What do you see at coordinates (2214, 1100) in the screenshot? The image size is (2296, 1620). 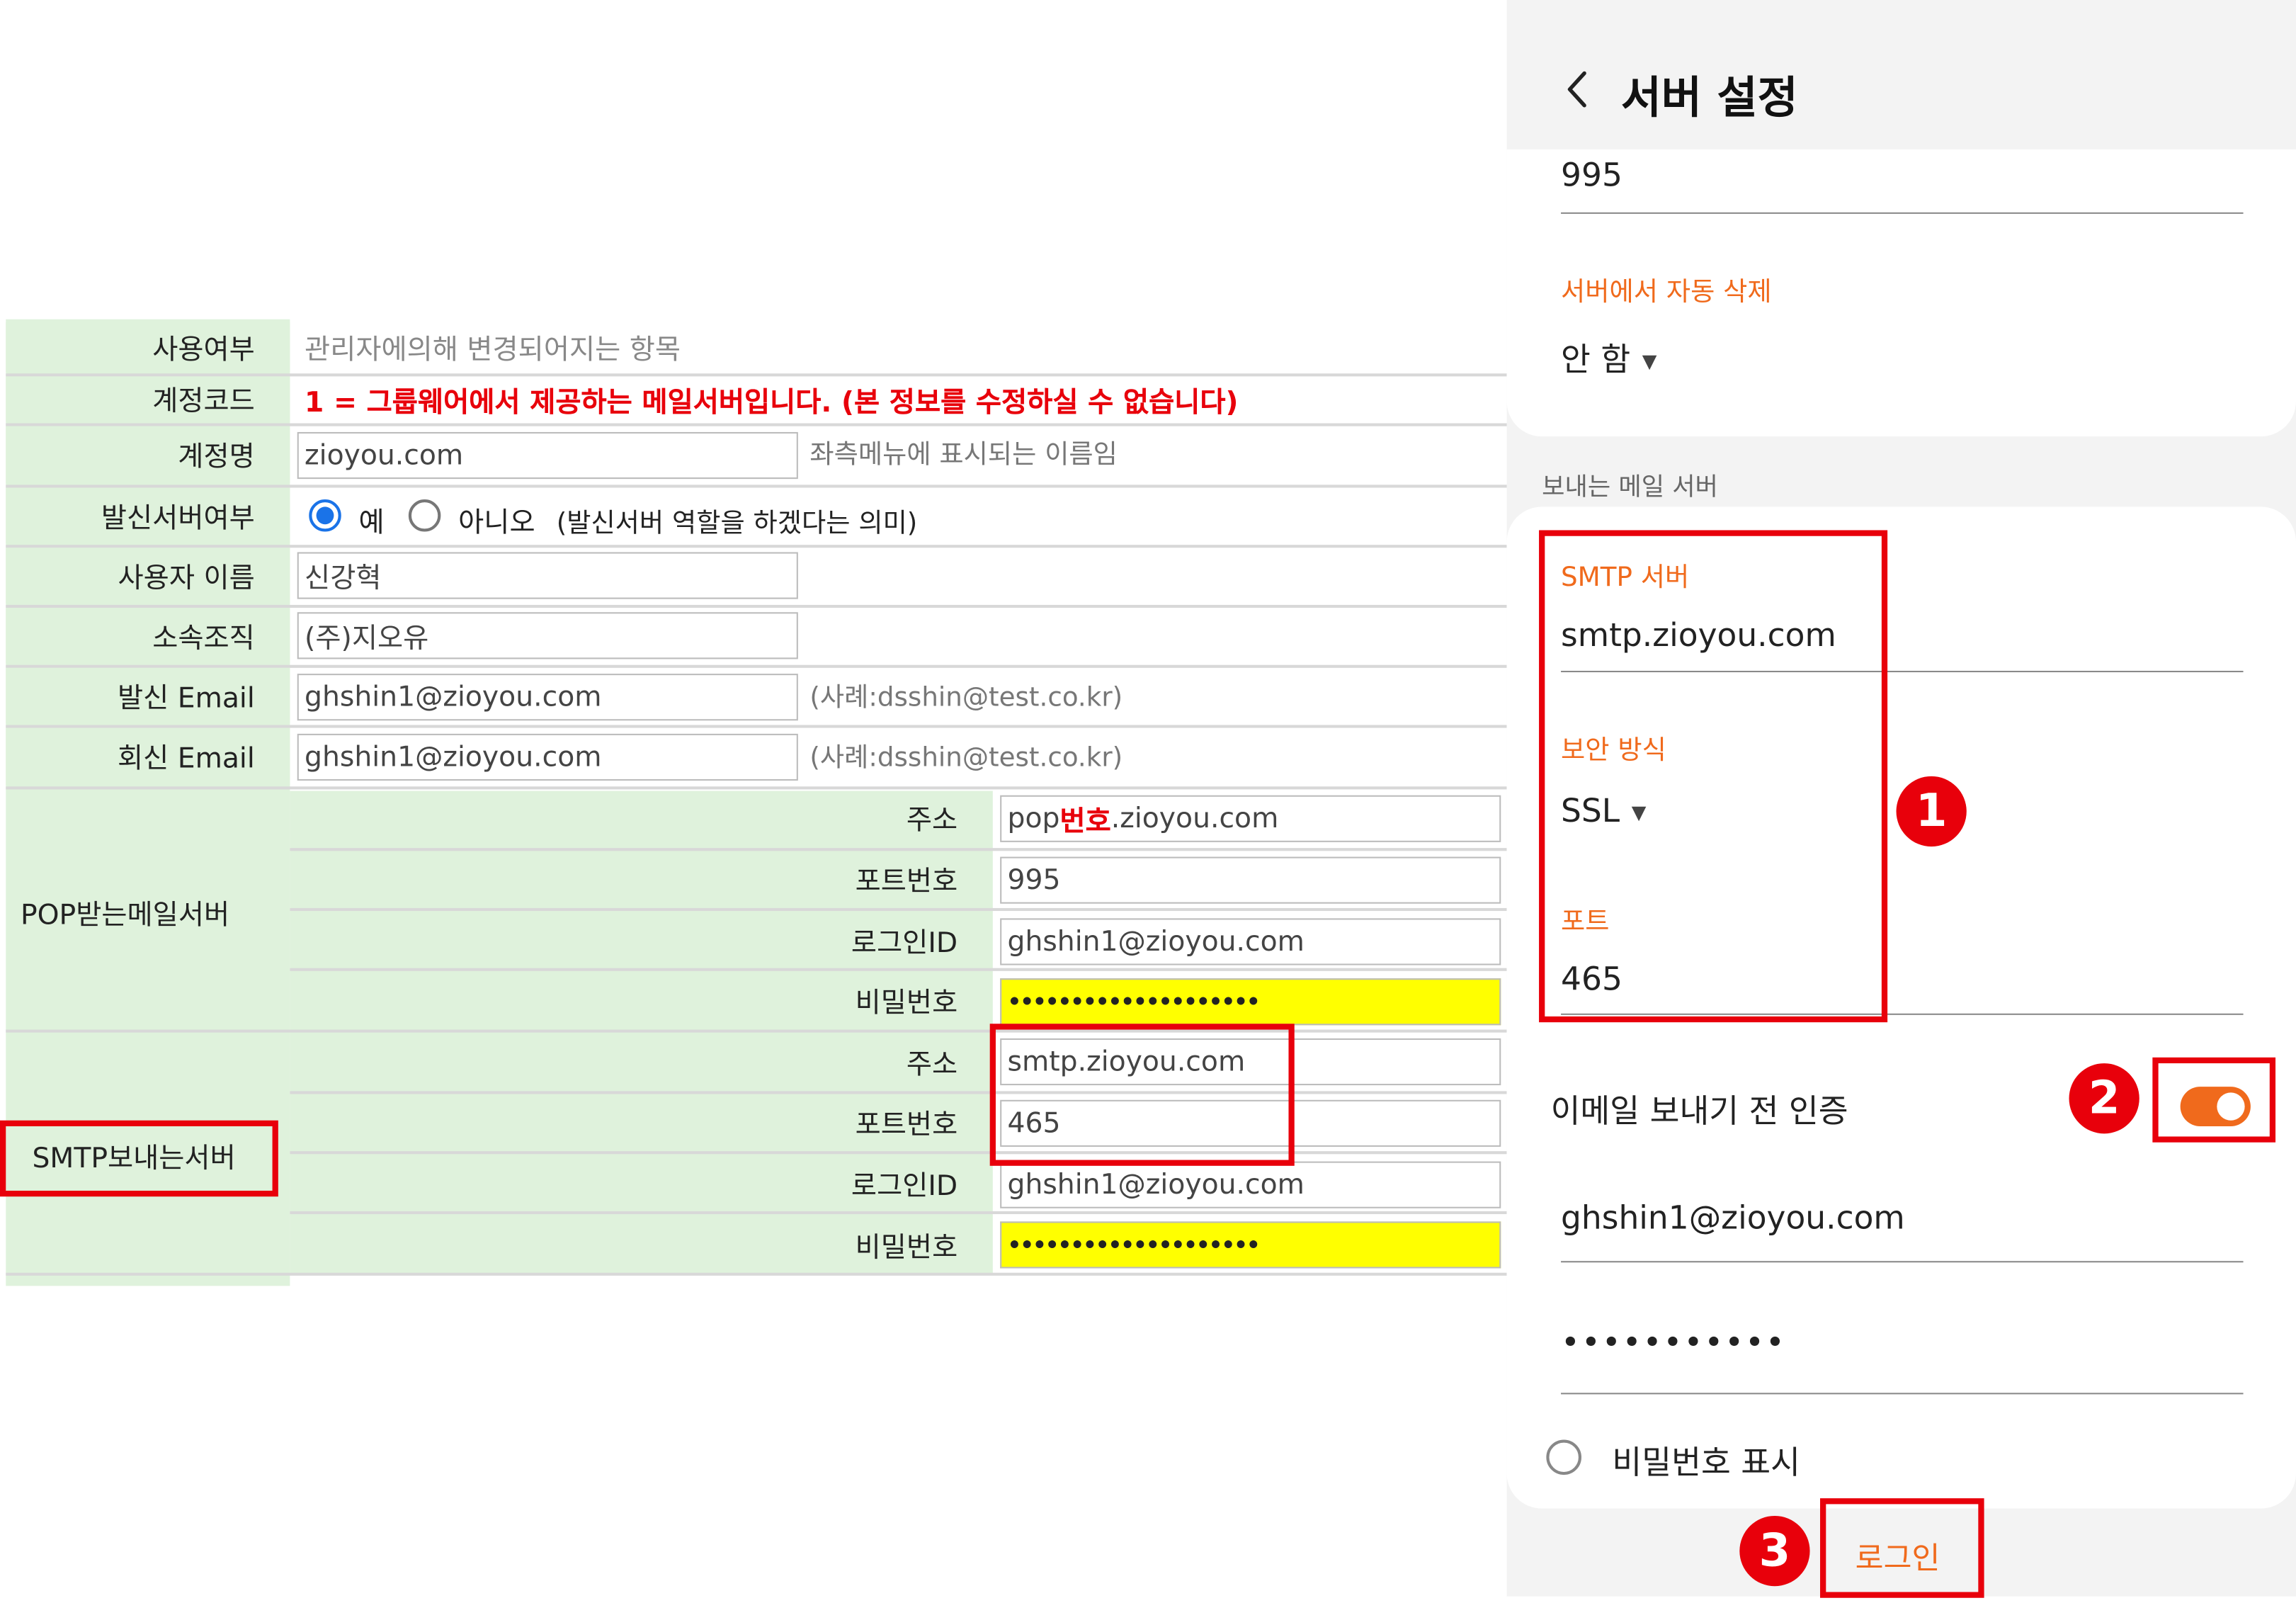 I see `auth-toggle-highlight` at bounding box center [2214, 1100].